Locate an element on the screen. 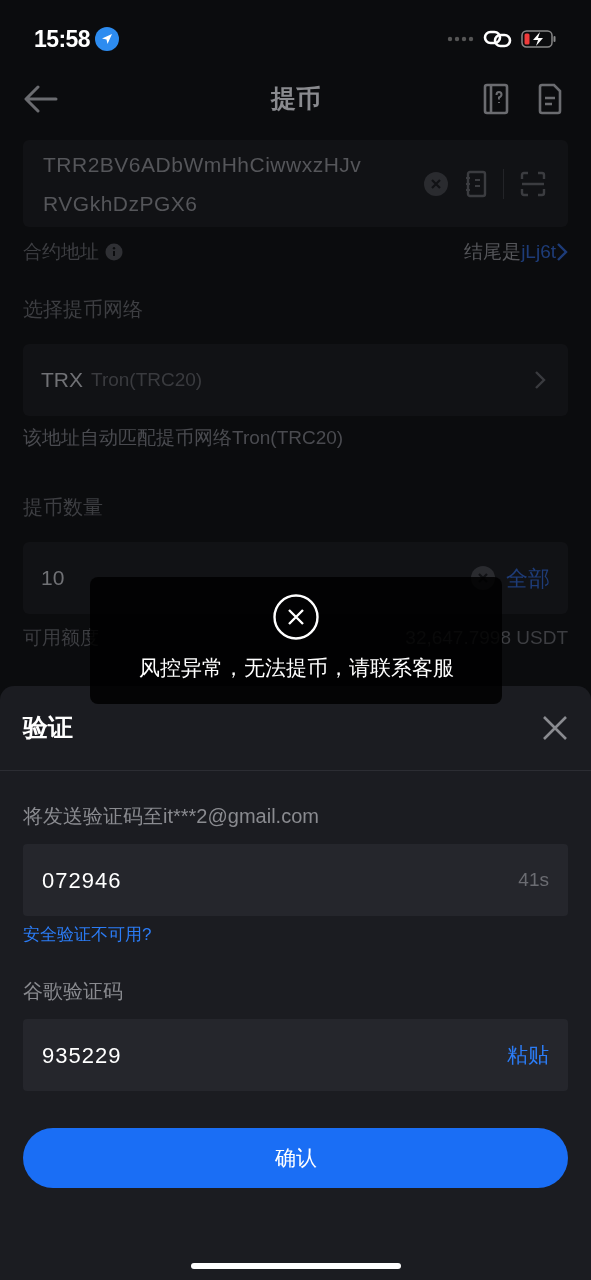 The width and height of the screenshot is (591, 1280). network-symbol: TRX is located at coordinates (62, 380).